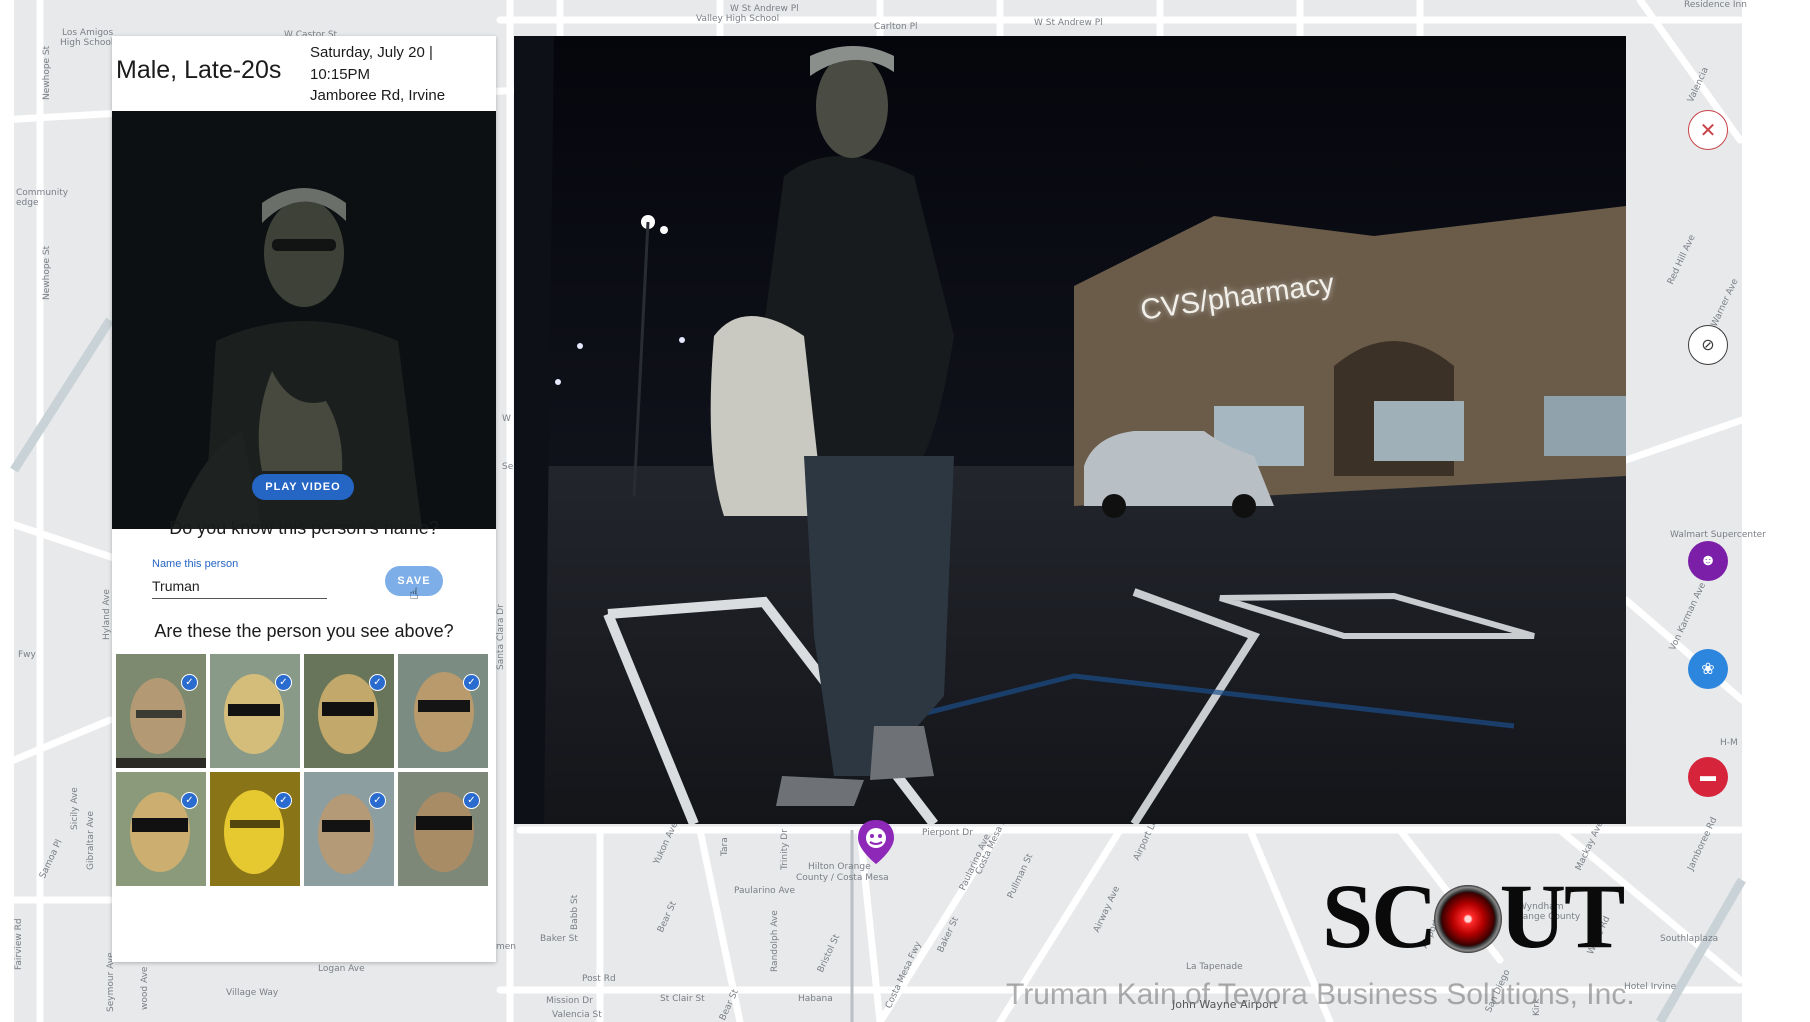 This screenshot has height=1022, width=1810. Describe the element at coordinates (42, 193) in the screenshot. I see `map-label: Community` at that location.